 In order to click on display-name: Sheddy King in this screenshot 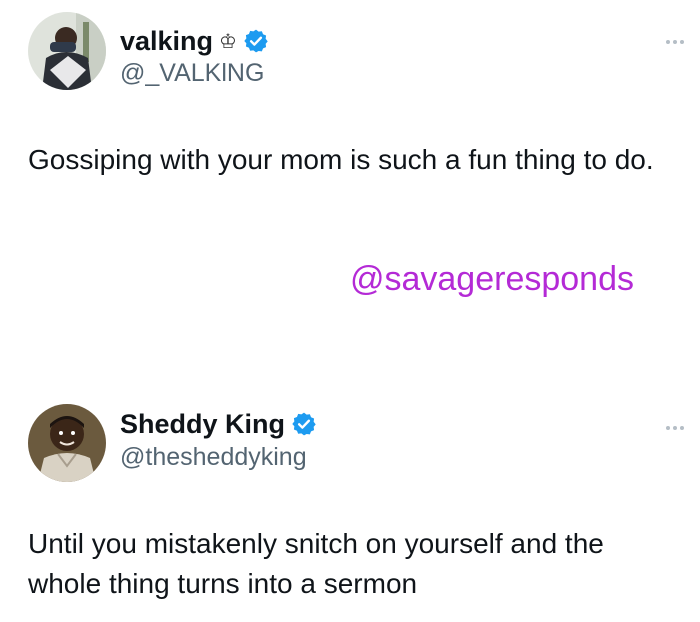, I will do `click(202, 424)`.